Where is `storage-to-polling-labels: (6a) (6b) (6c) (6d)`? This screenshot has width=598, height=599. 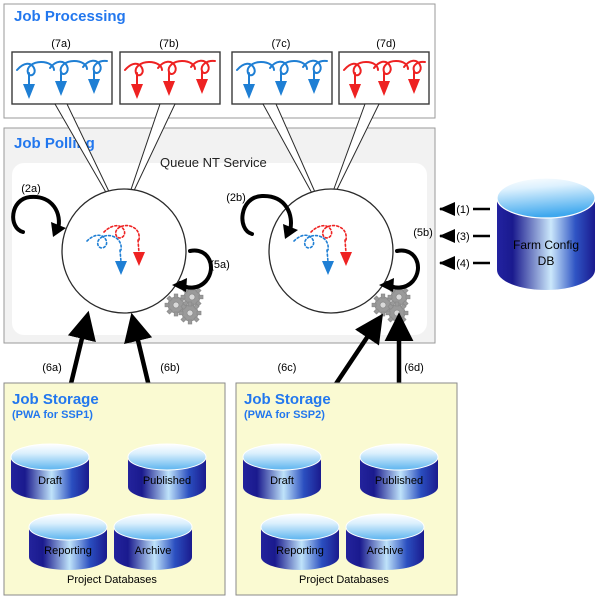
storage-to-polling-labels: (6a) (6b) (6c) (6d) is located at coordinates (233, 368).